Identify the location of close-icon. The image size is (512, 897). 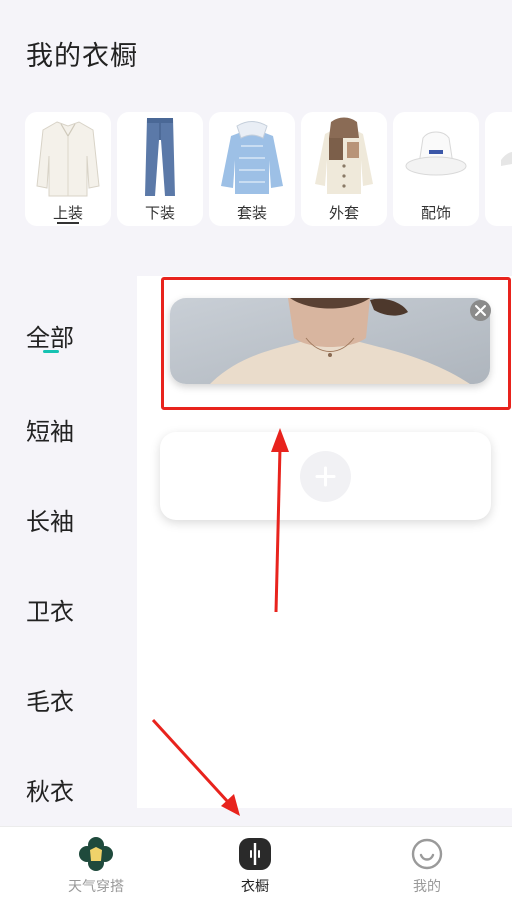
(480, 310).